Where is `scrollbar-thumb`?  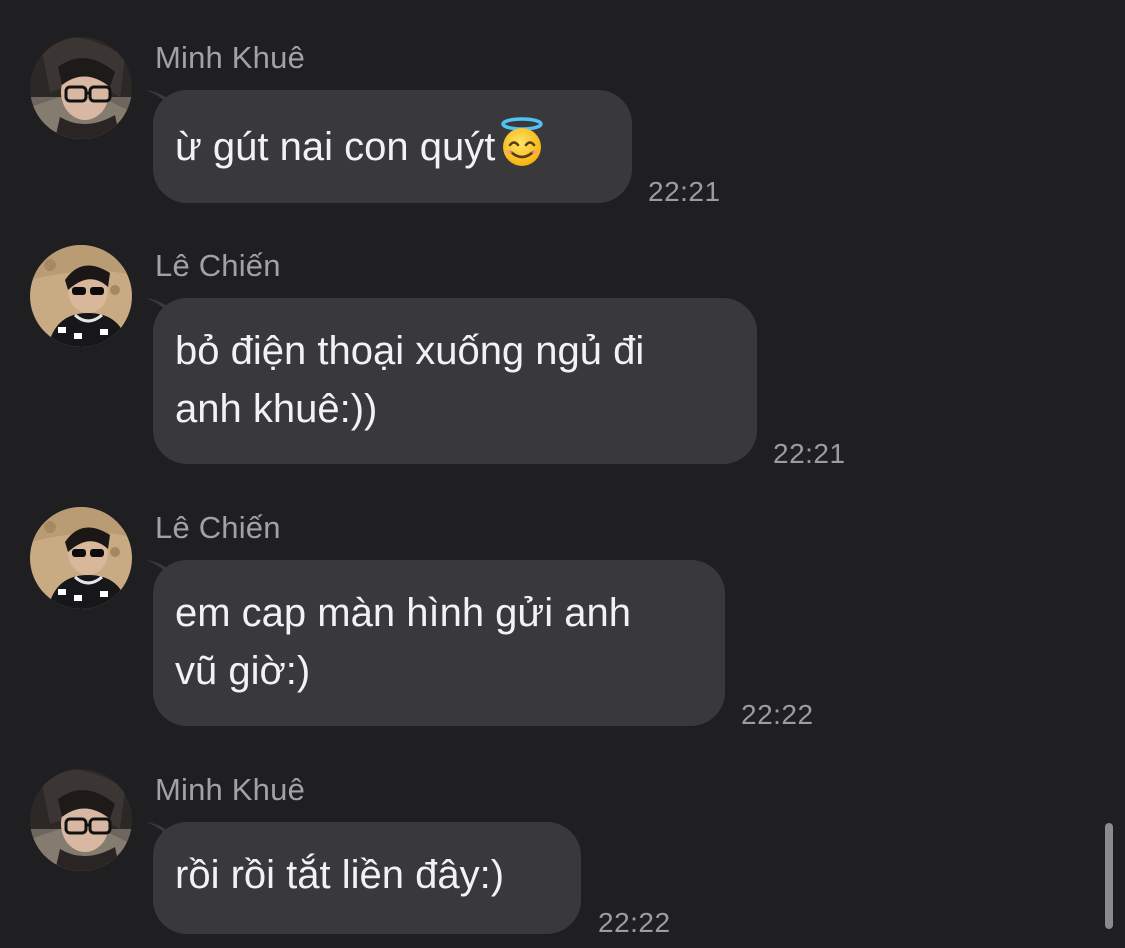 scrollbar-thumb is located at coordinates (1109, 876).